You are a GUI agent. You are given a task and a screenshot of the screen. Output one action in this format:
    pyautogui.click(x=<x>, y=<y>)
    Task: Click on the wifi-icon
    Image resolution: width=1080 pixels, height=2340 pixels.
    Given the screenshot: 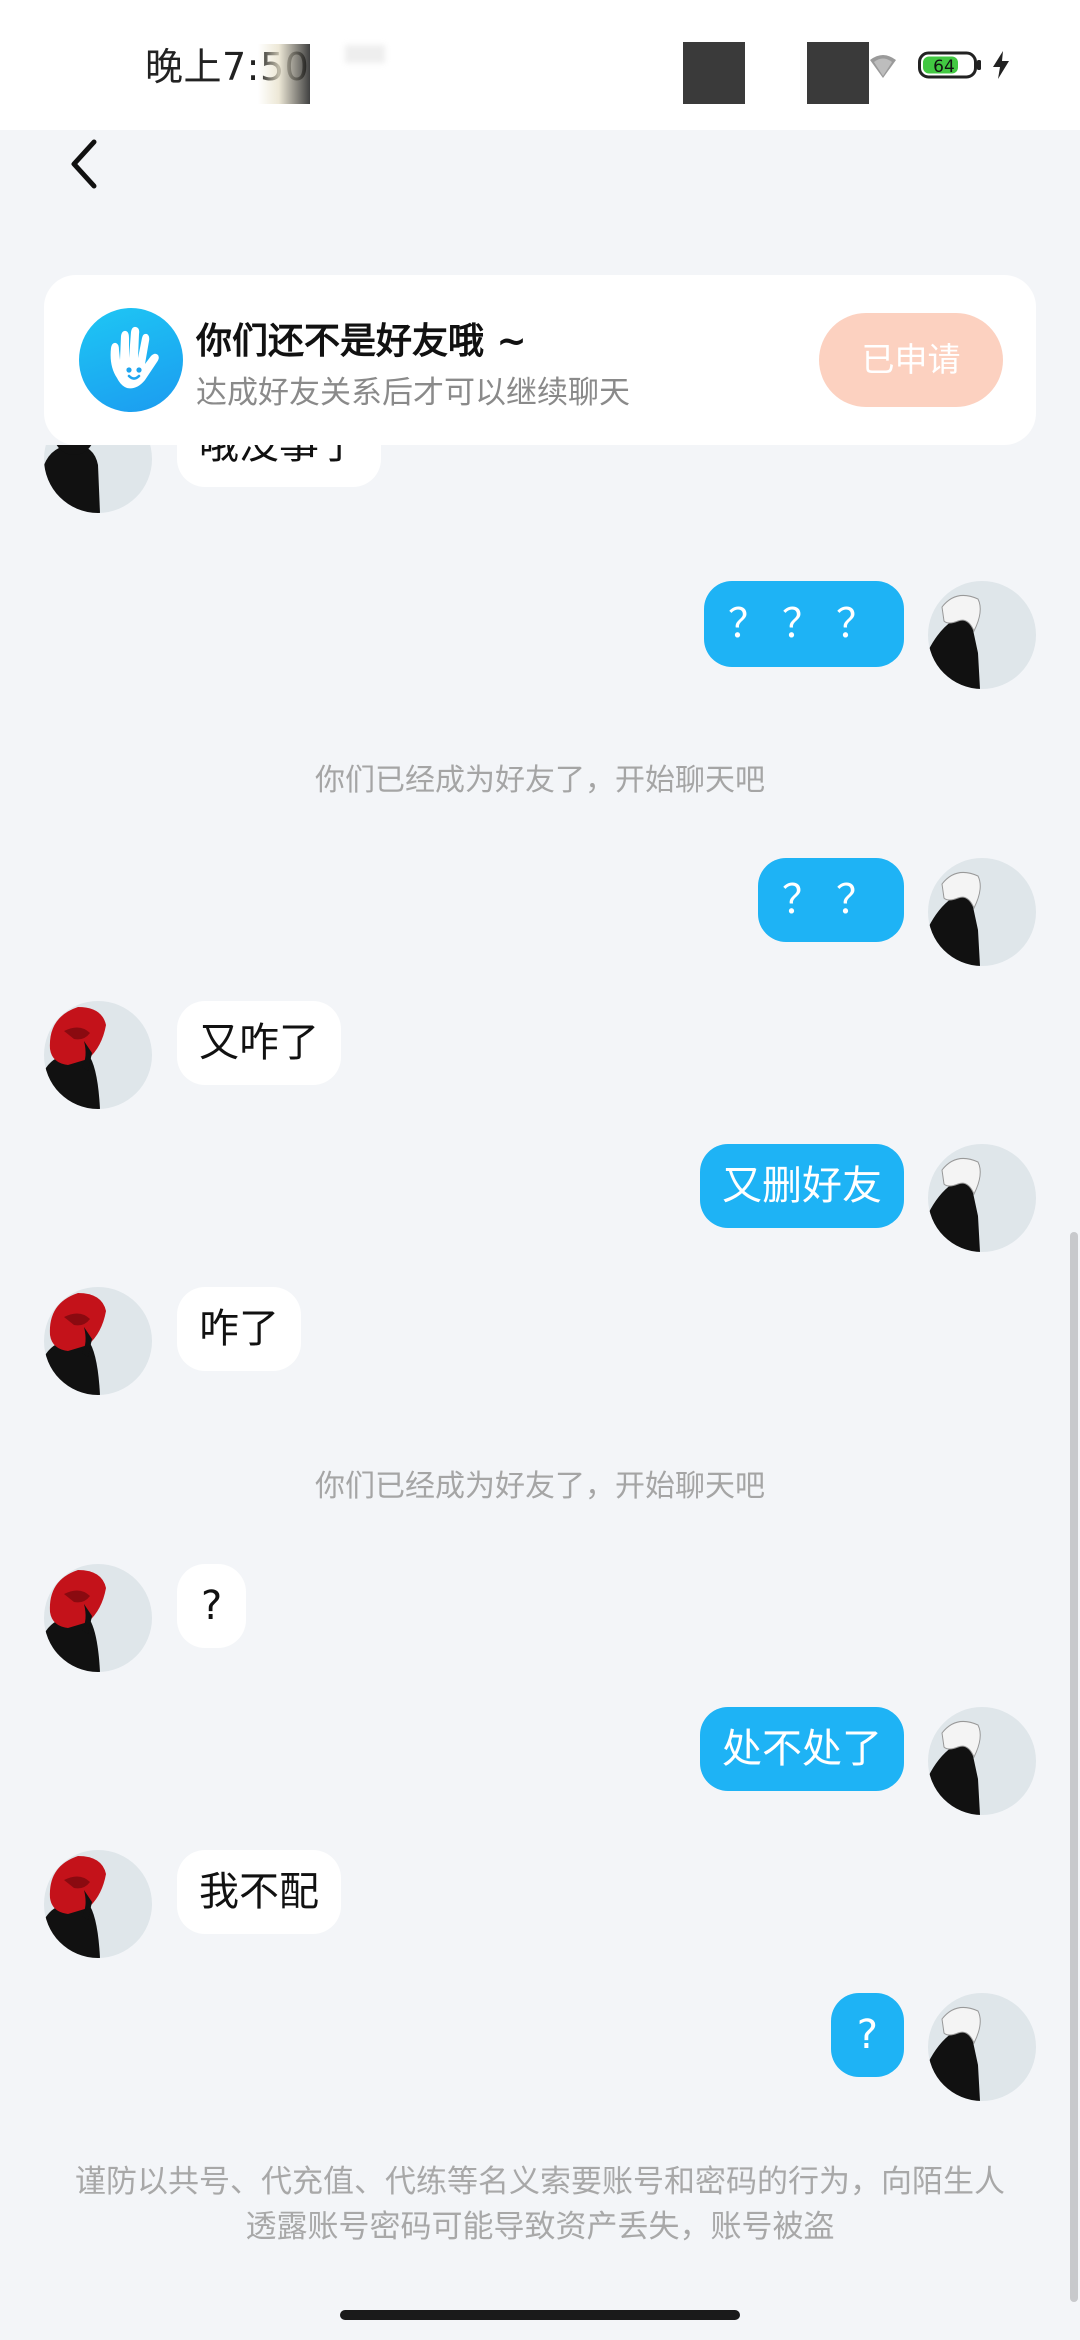 What is the action you would take?
    pyautogui.click(x=883, y=66)
    